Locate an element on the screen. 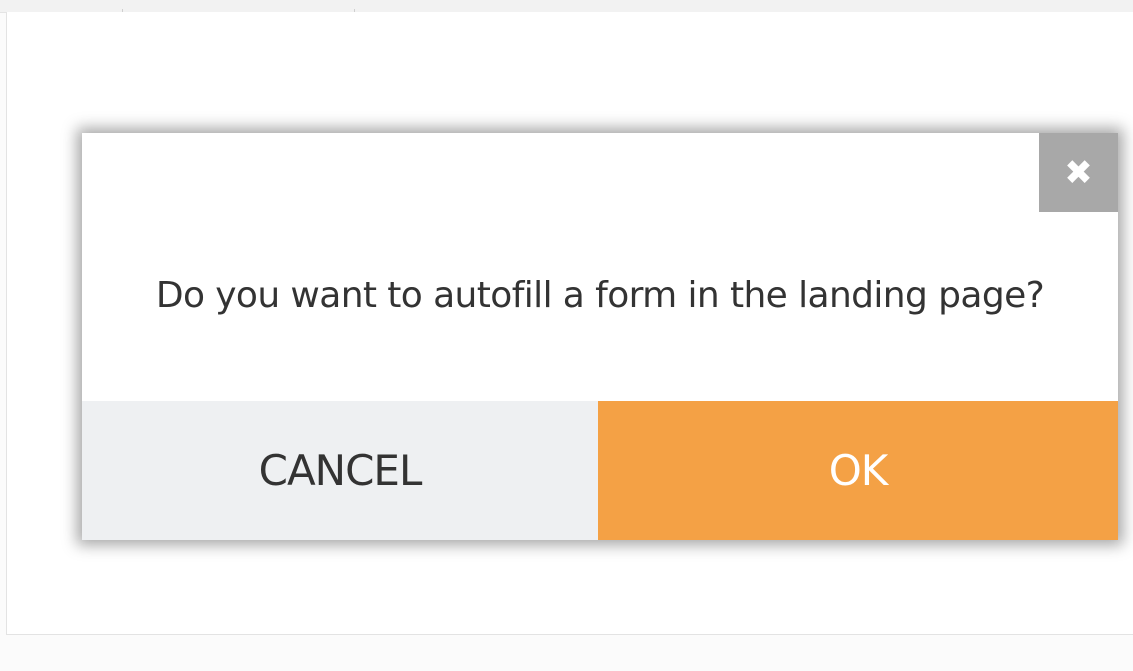 The width and height of the screenshot is (1133, 671). close-icon: ✖ is located at coordinates (1078, 172).